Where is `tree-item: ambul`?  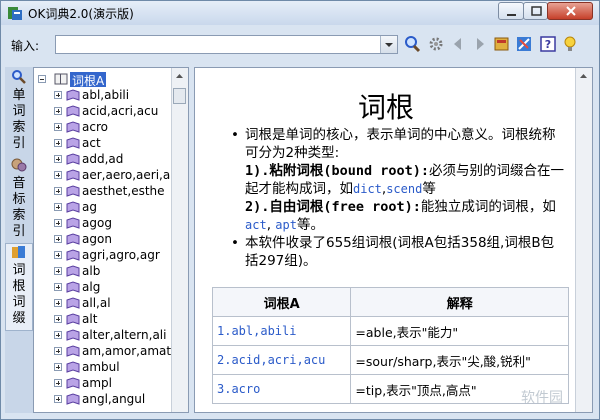 tree-item: ambul is located at coordinates (104, 367).